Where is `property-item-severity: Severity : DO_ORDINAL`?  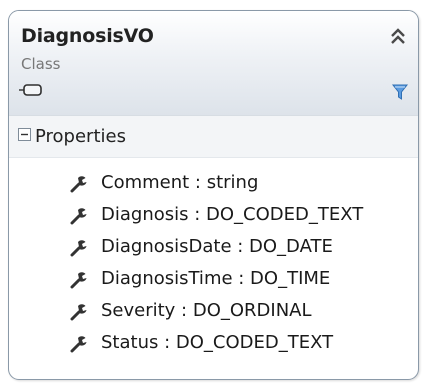 property-item-severity: Severity : DO_ORDINAL is located at coordinates (213, 311).